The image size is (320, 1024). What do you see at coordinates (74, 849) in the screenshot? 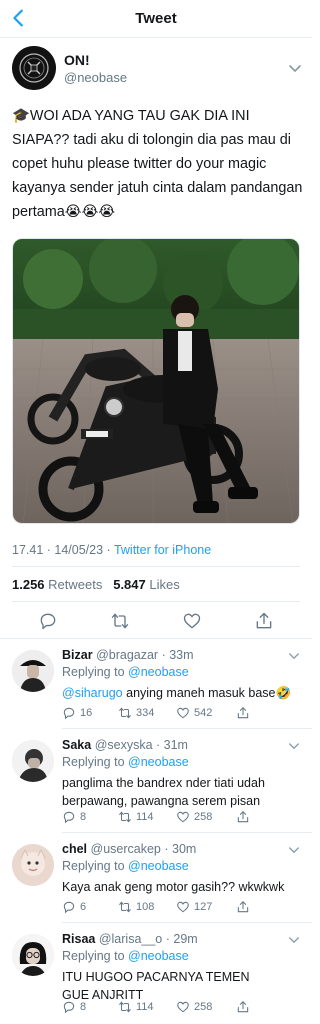
I see `reply-name: chel` at bounding box center [74, 849].